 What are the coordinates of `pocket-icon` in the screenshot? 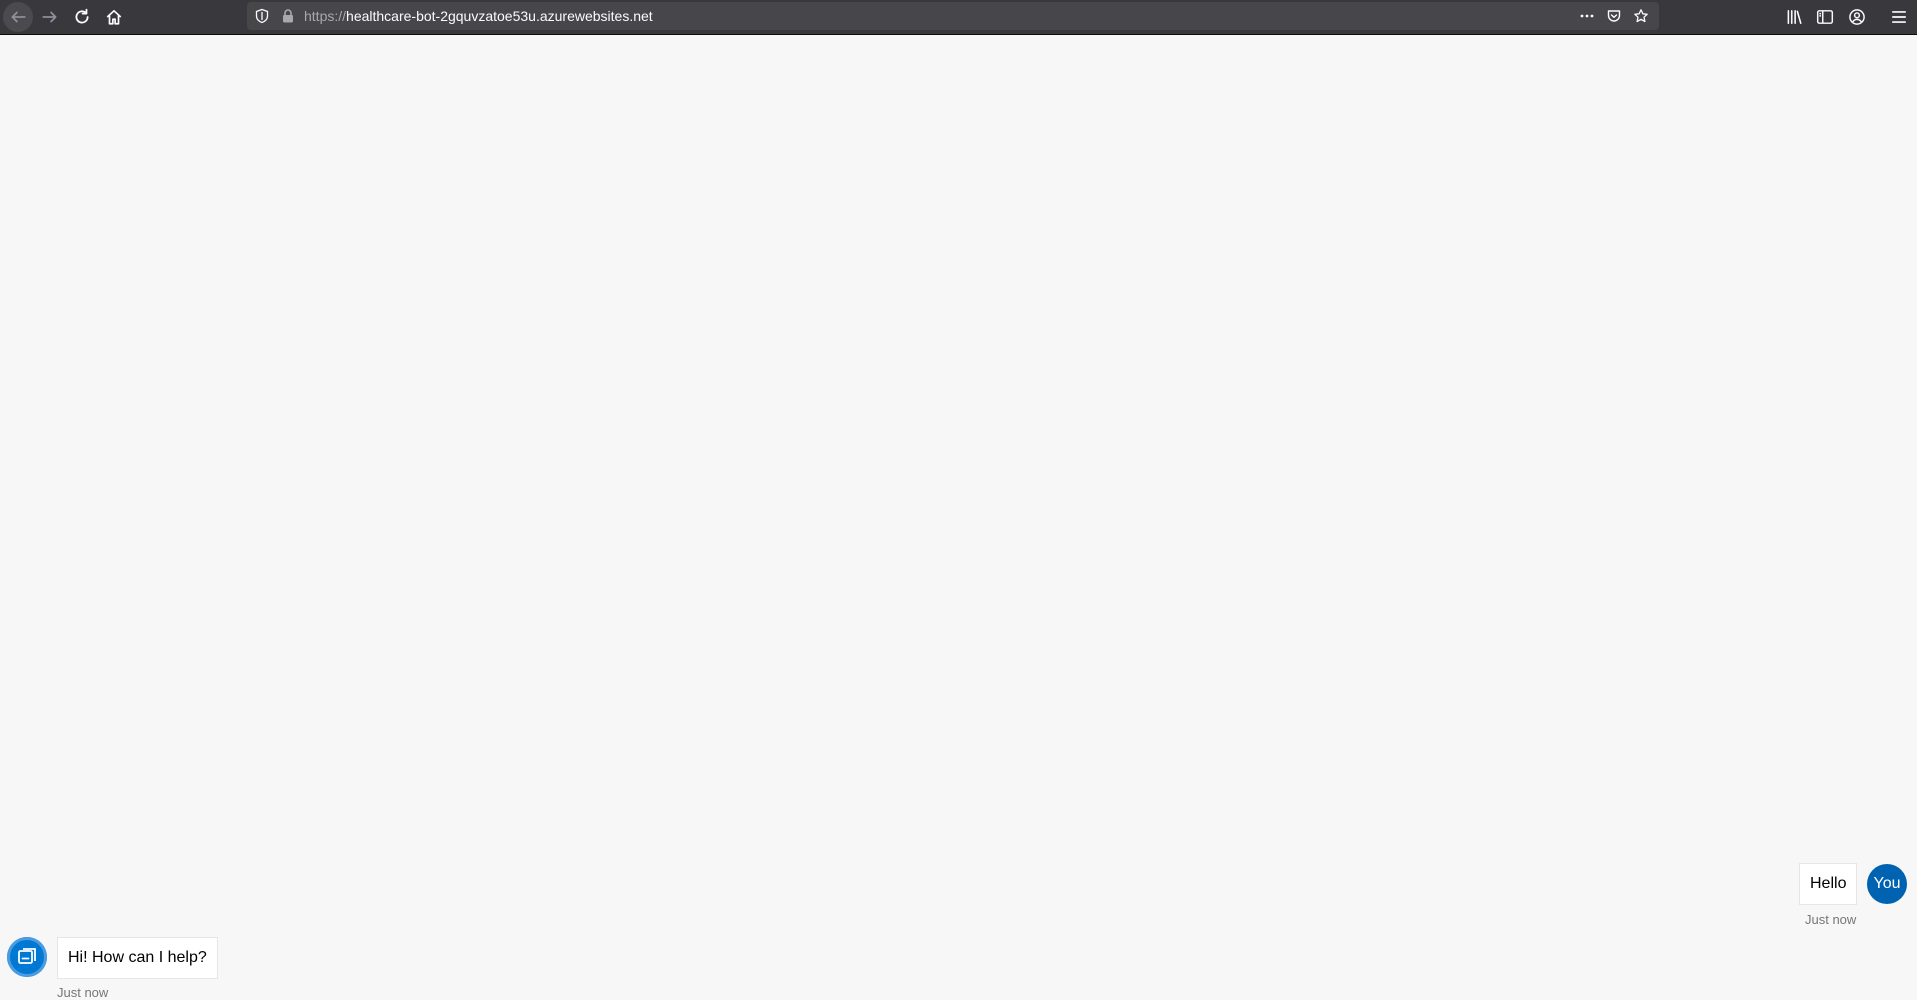 It's located at (1614, 16).